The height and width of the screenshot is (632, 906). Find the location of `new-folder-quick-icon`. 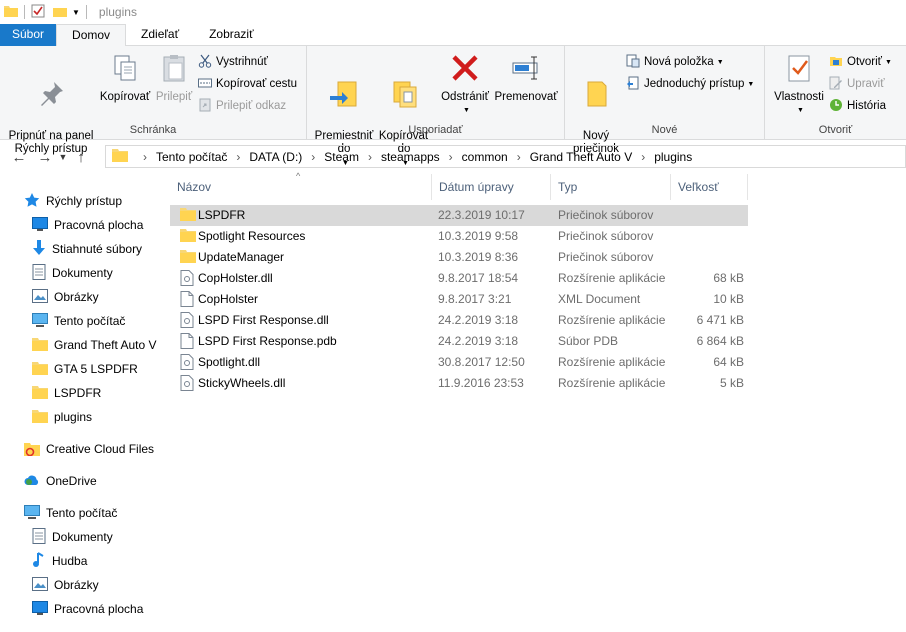

new-folder-quick-icon is located at coordinates (60, 12).